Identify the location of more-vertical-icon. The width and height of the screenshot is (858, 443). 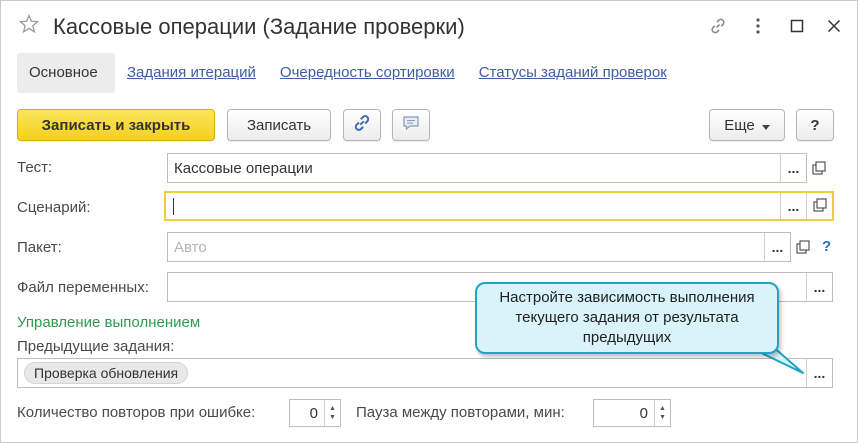
(758, 26).